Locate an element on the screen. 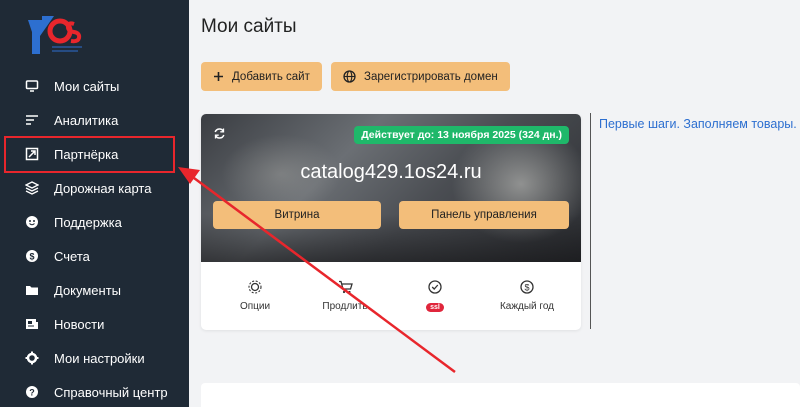 Image resolution: width=800 pixels, height=407 pixels. sidebar-item-label: Мои настройки is located at coordinates (99, 358).